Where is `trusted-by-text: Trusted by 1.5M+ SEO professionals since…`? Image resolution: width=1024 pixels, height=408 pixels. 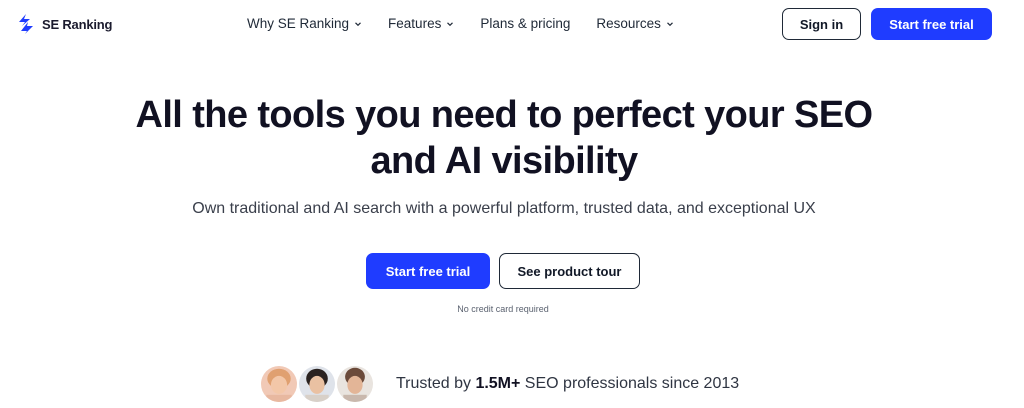 trusted-by-text: Trusted by 1.5M+ SEO professionals since… is located at coordinates (567, 384).